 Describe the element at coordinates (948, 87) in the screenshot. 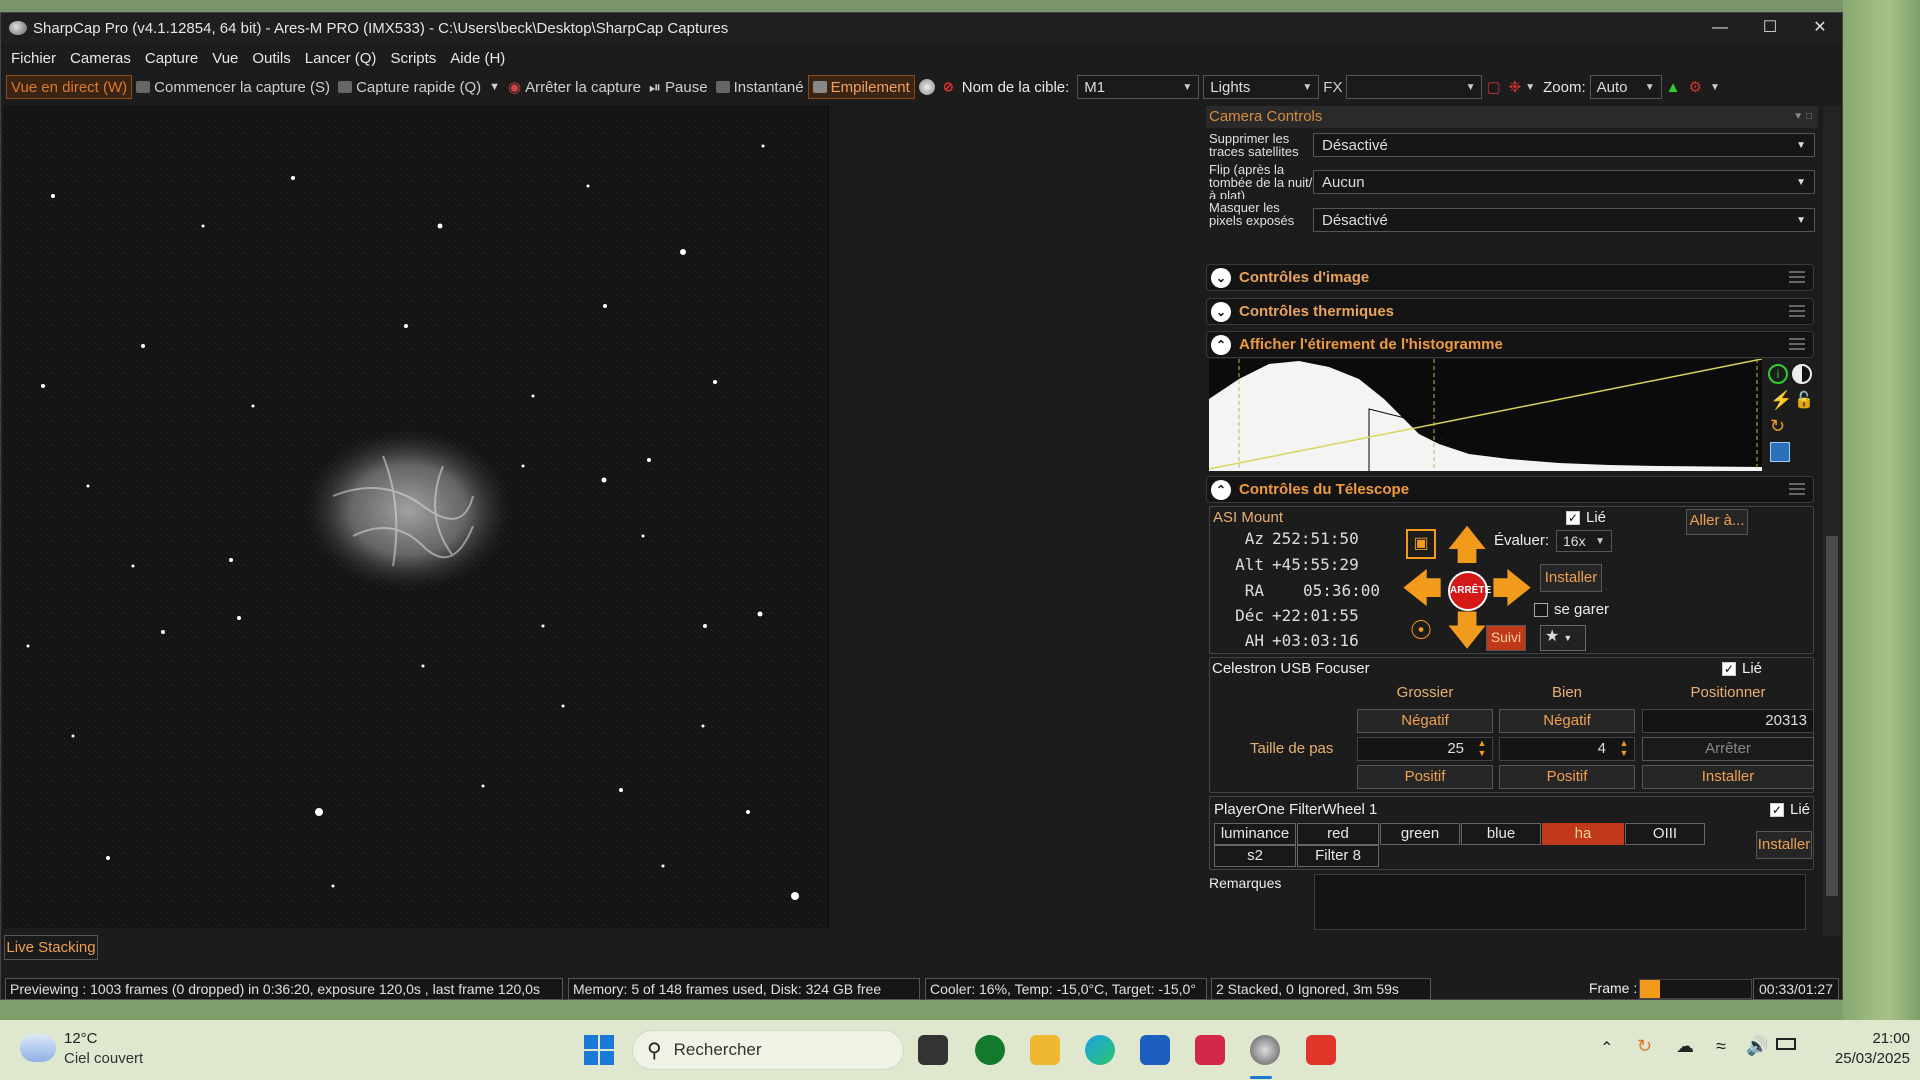

I see `no-target-icon: ⊘` at that location.